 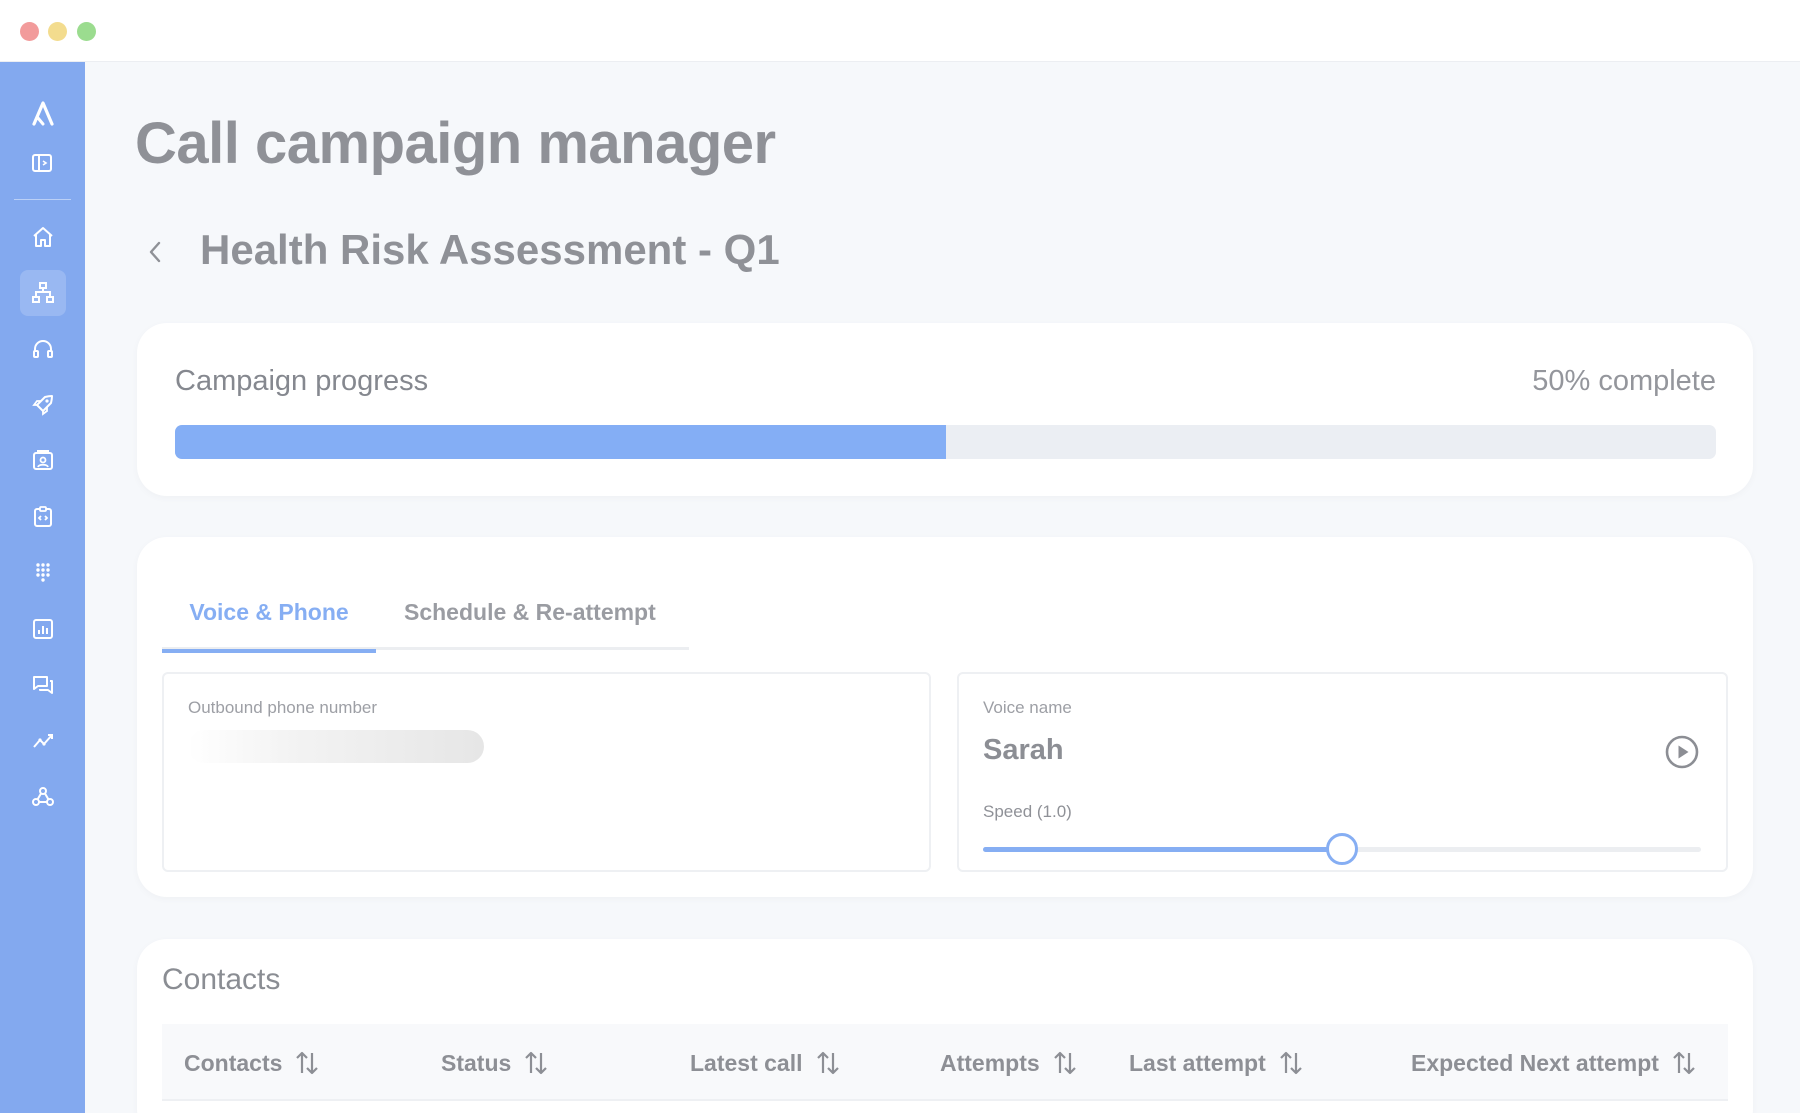 What do you see at coordinates (42, 163) in the screenshot?
I see `sidebar-toggle-icon` at bounding box center [42, 163].